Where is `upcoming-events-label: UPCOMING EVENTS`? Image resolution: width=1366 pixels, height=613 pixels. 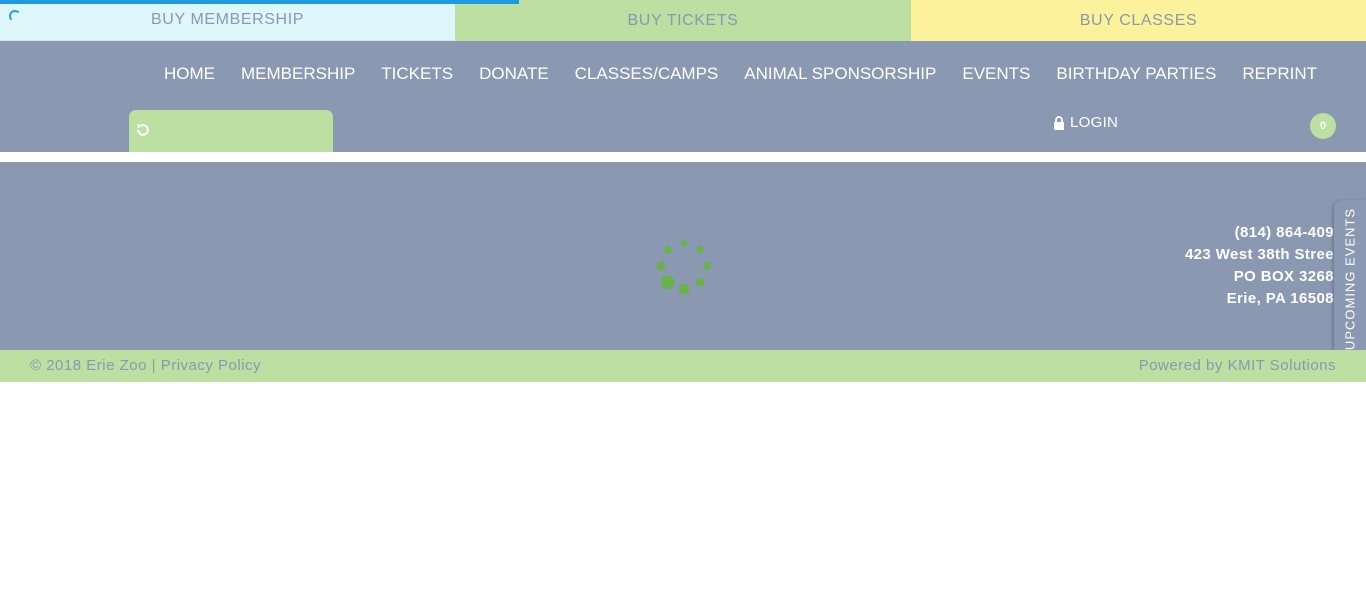
upcoming-events-label: UPCOMING EVENTS is located at coordinates (1350, 279).